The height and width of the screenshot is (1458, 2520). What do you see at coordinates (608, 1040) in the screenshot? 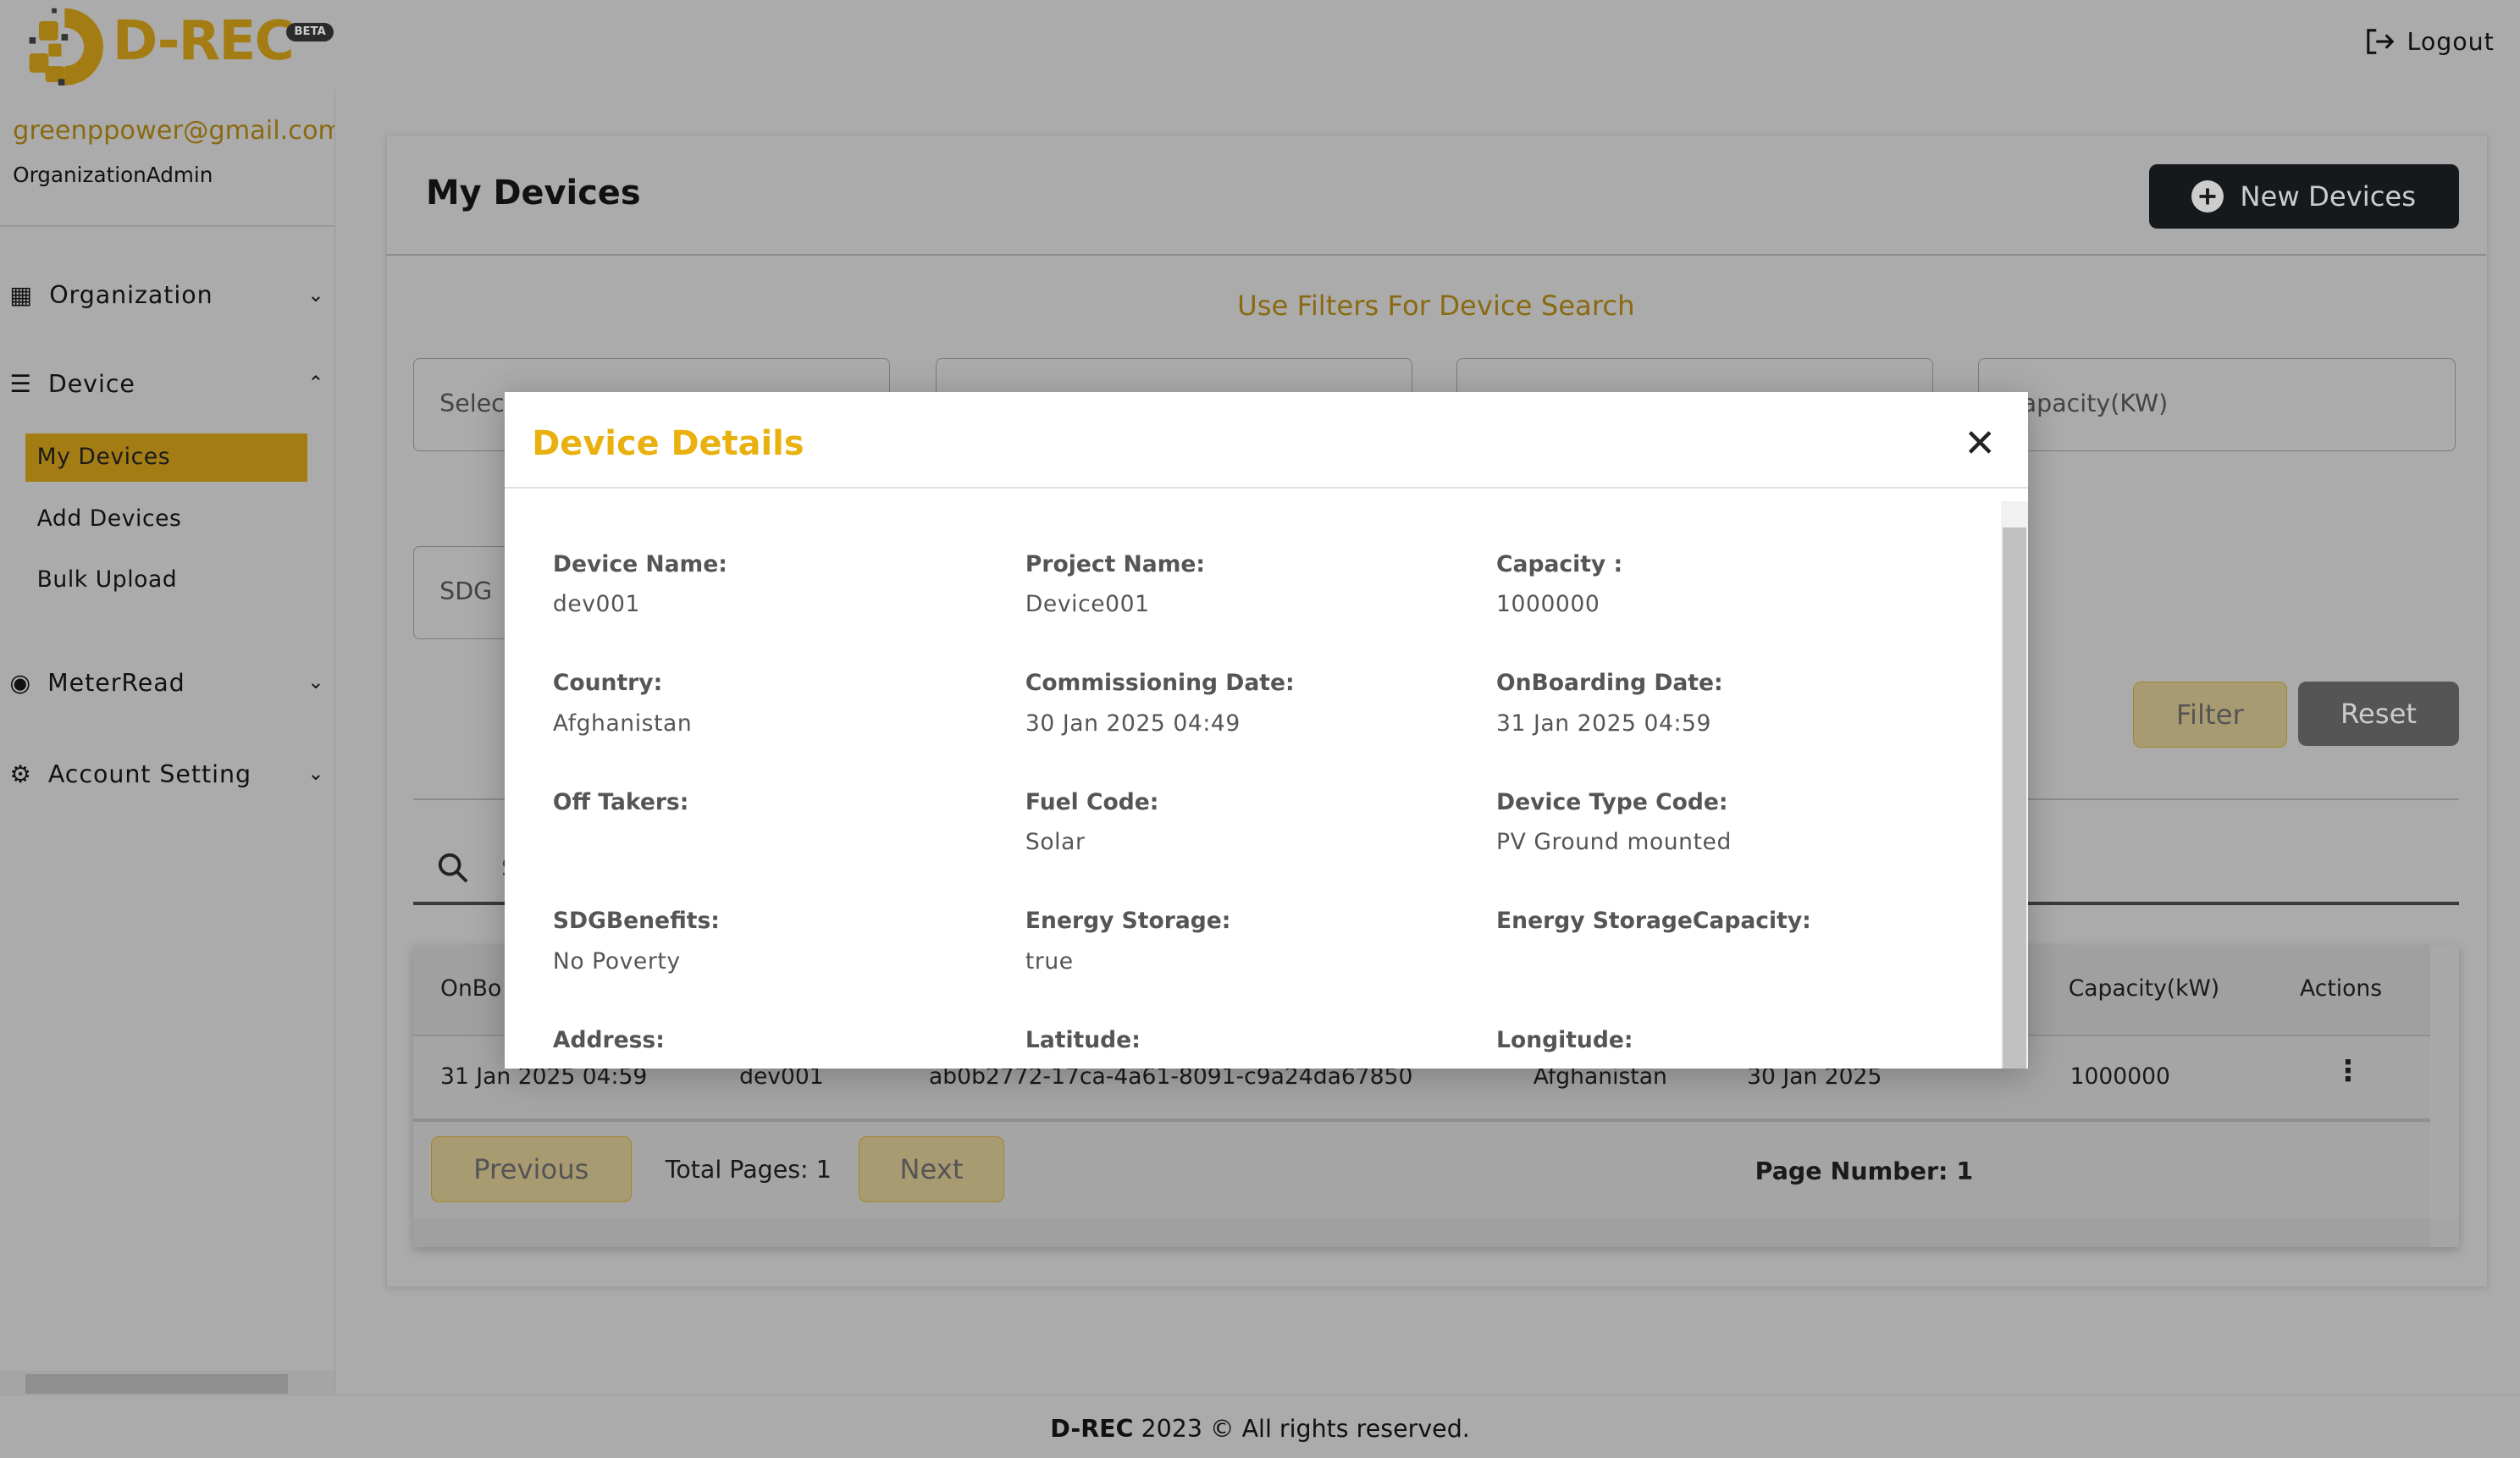
I see `field-label: Address:` at bounding box center [608, 1040].